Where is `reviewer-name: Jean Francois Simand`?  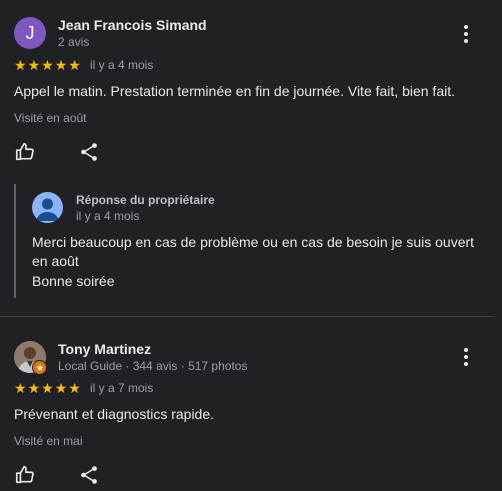 reviewer-name: Jean Francois Simand is located at coordinates (132, 25).